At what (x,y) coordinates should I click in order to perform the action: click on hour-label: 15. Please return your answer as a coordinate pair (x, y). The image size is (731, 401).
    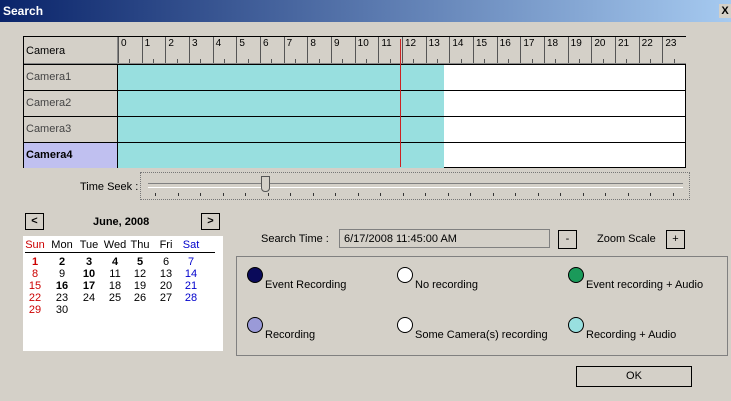
    Looking at the image, I should click on (485, 50).